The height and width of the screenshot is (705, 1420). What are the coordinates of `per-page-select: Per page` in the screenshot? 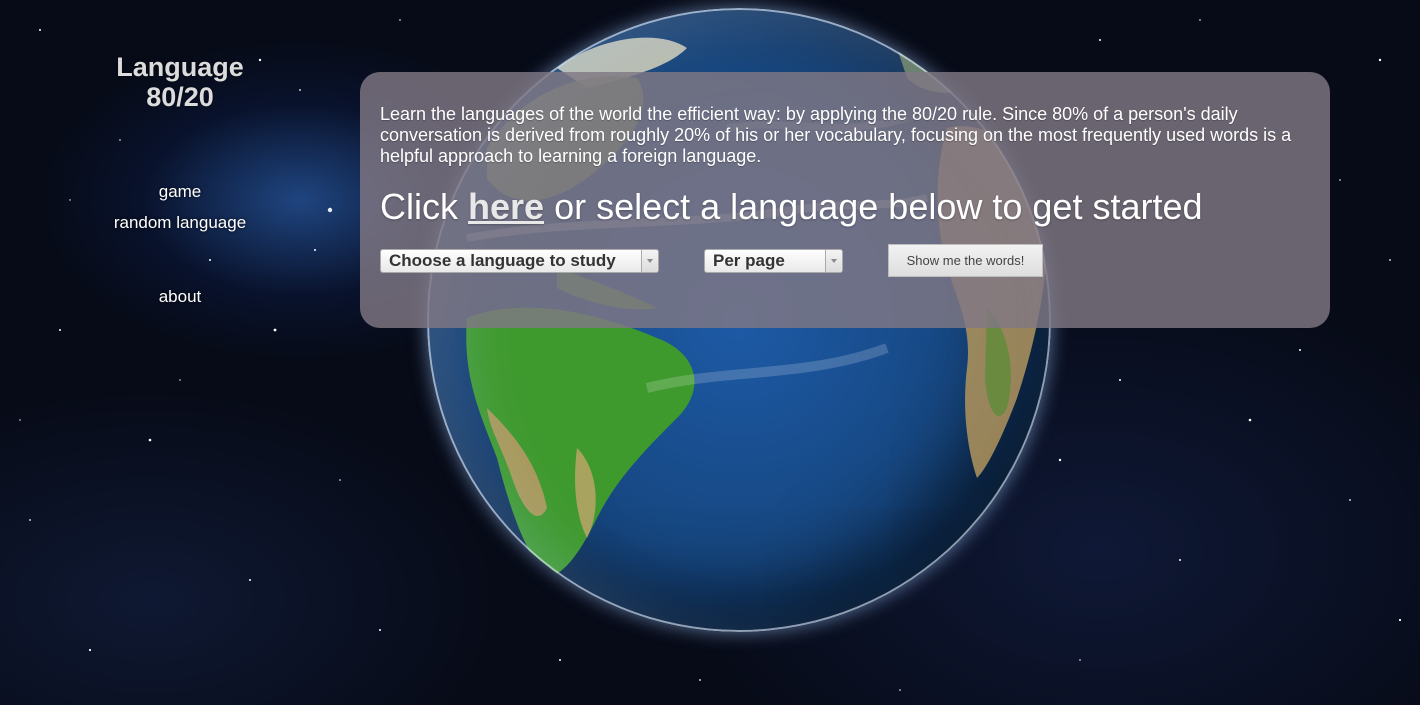 It's located at (773, 261).